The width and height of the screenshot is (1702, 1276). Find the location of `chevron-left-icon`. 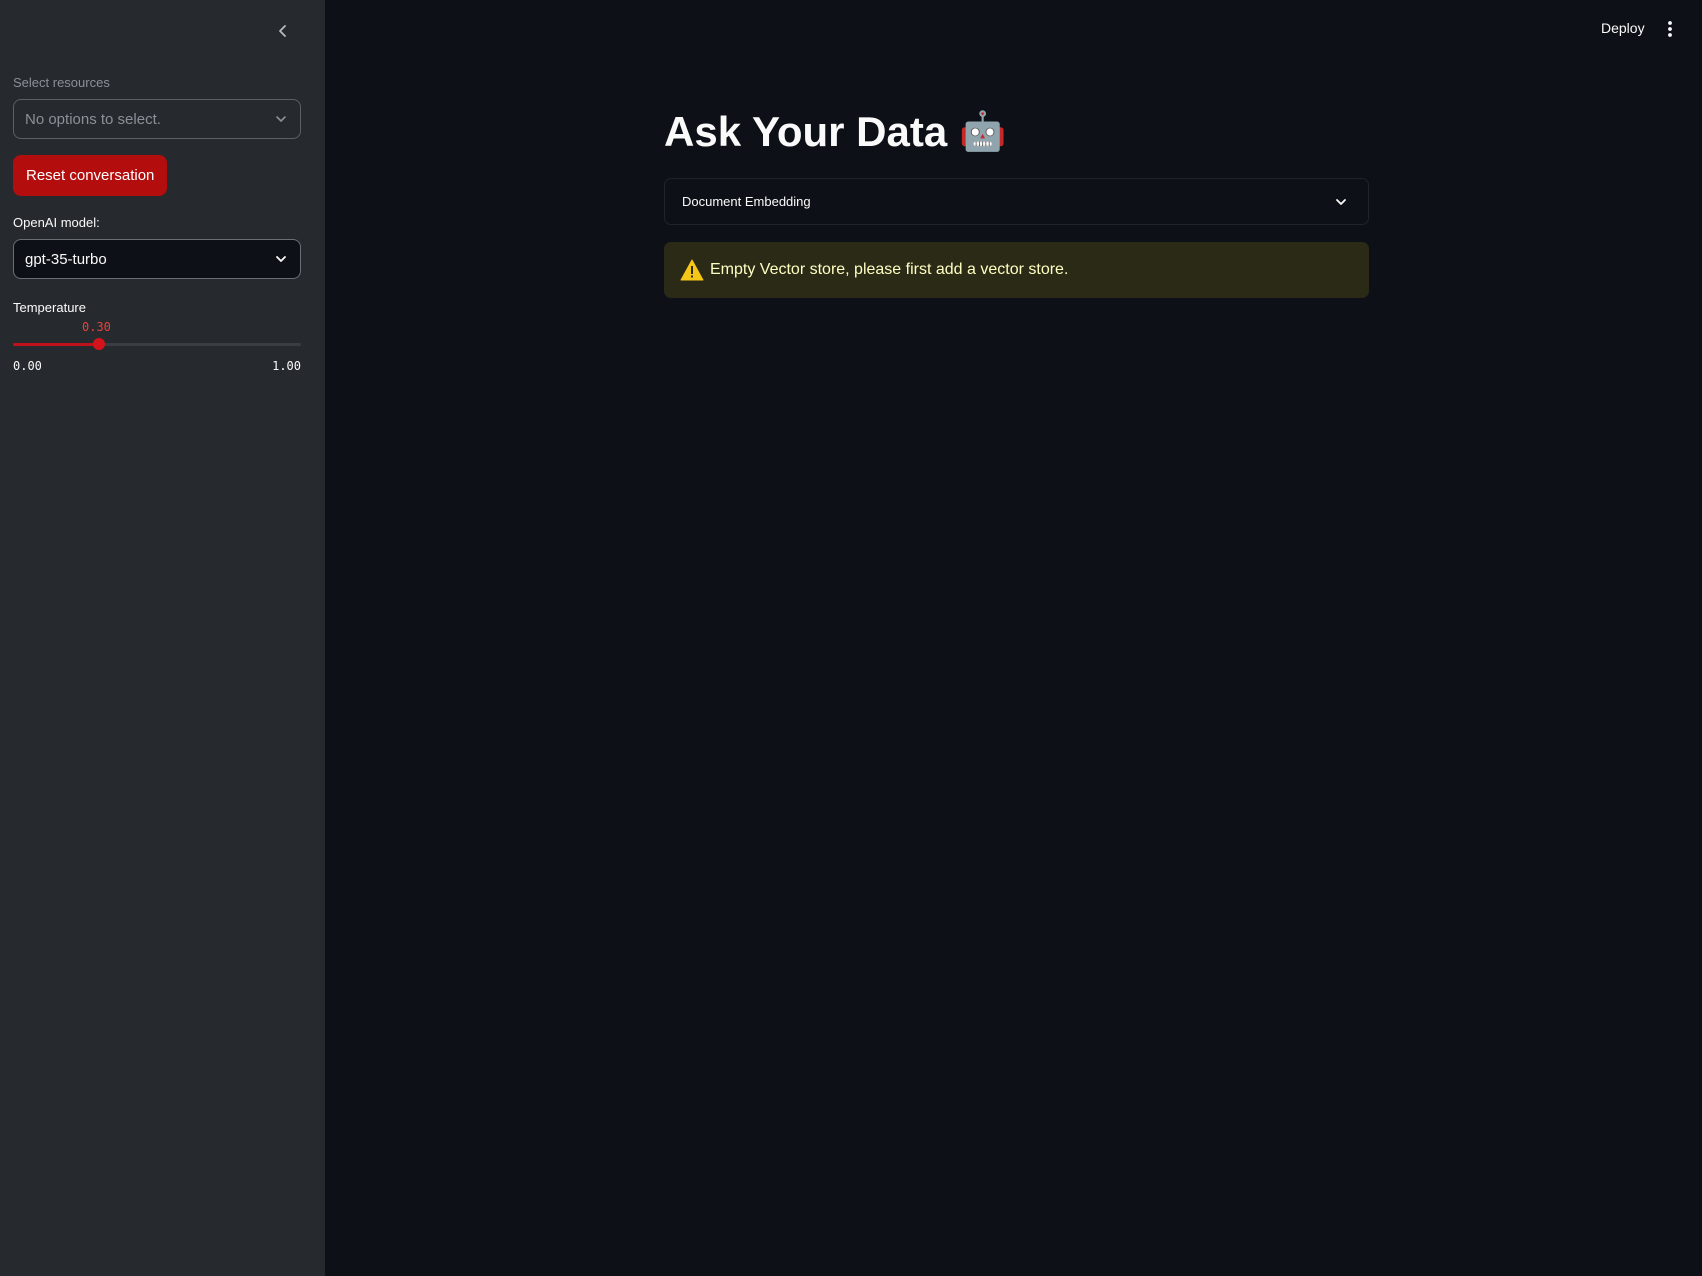

chevron-left-icon is located at coordinates (282, 31).